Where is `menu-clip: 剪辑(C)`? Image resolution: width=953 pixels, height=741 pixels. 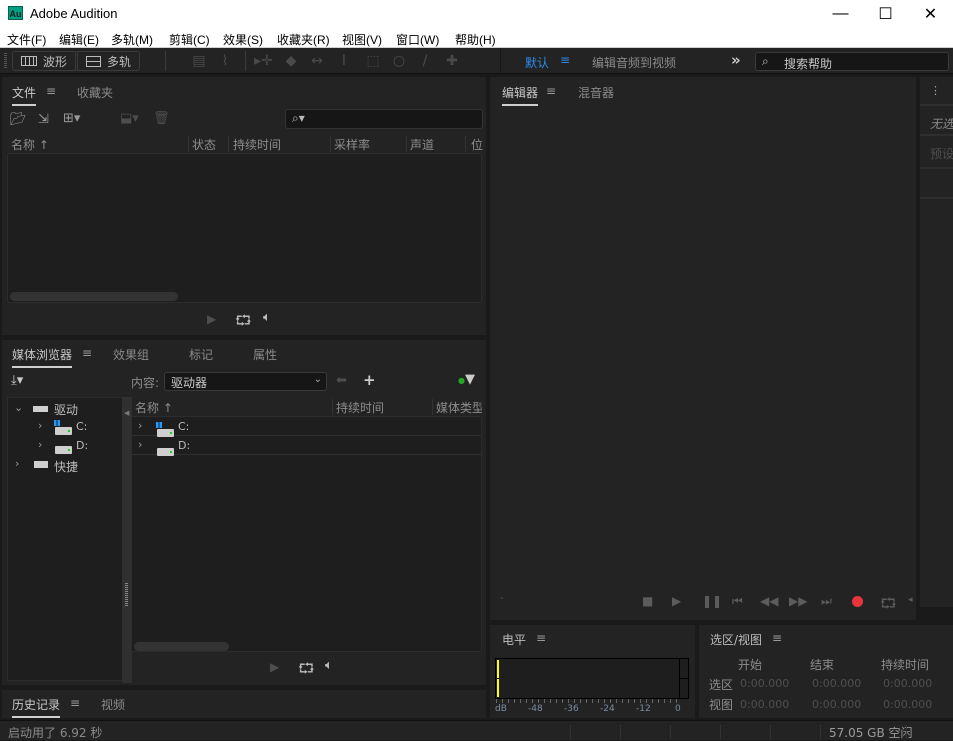 menu-clip: 剪辑(C) is located at coordinates (189, 39).